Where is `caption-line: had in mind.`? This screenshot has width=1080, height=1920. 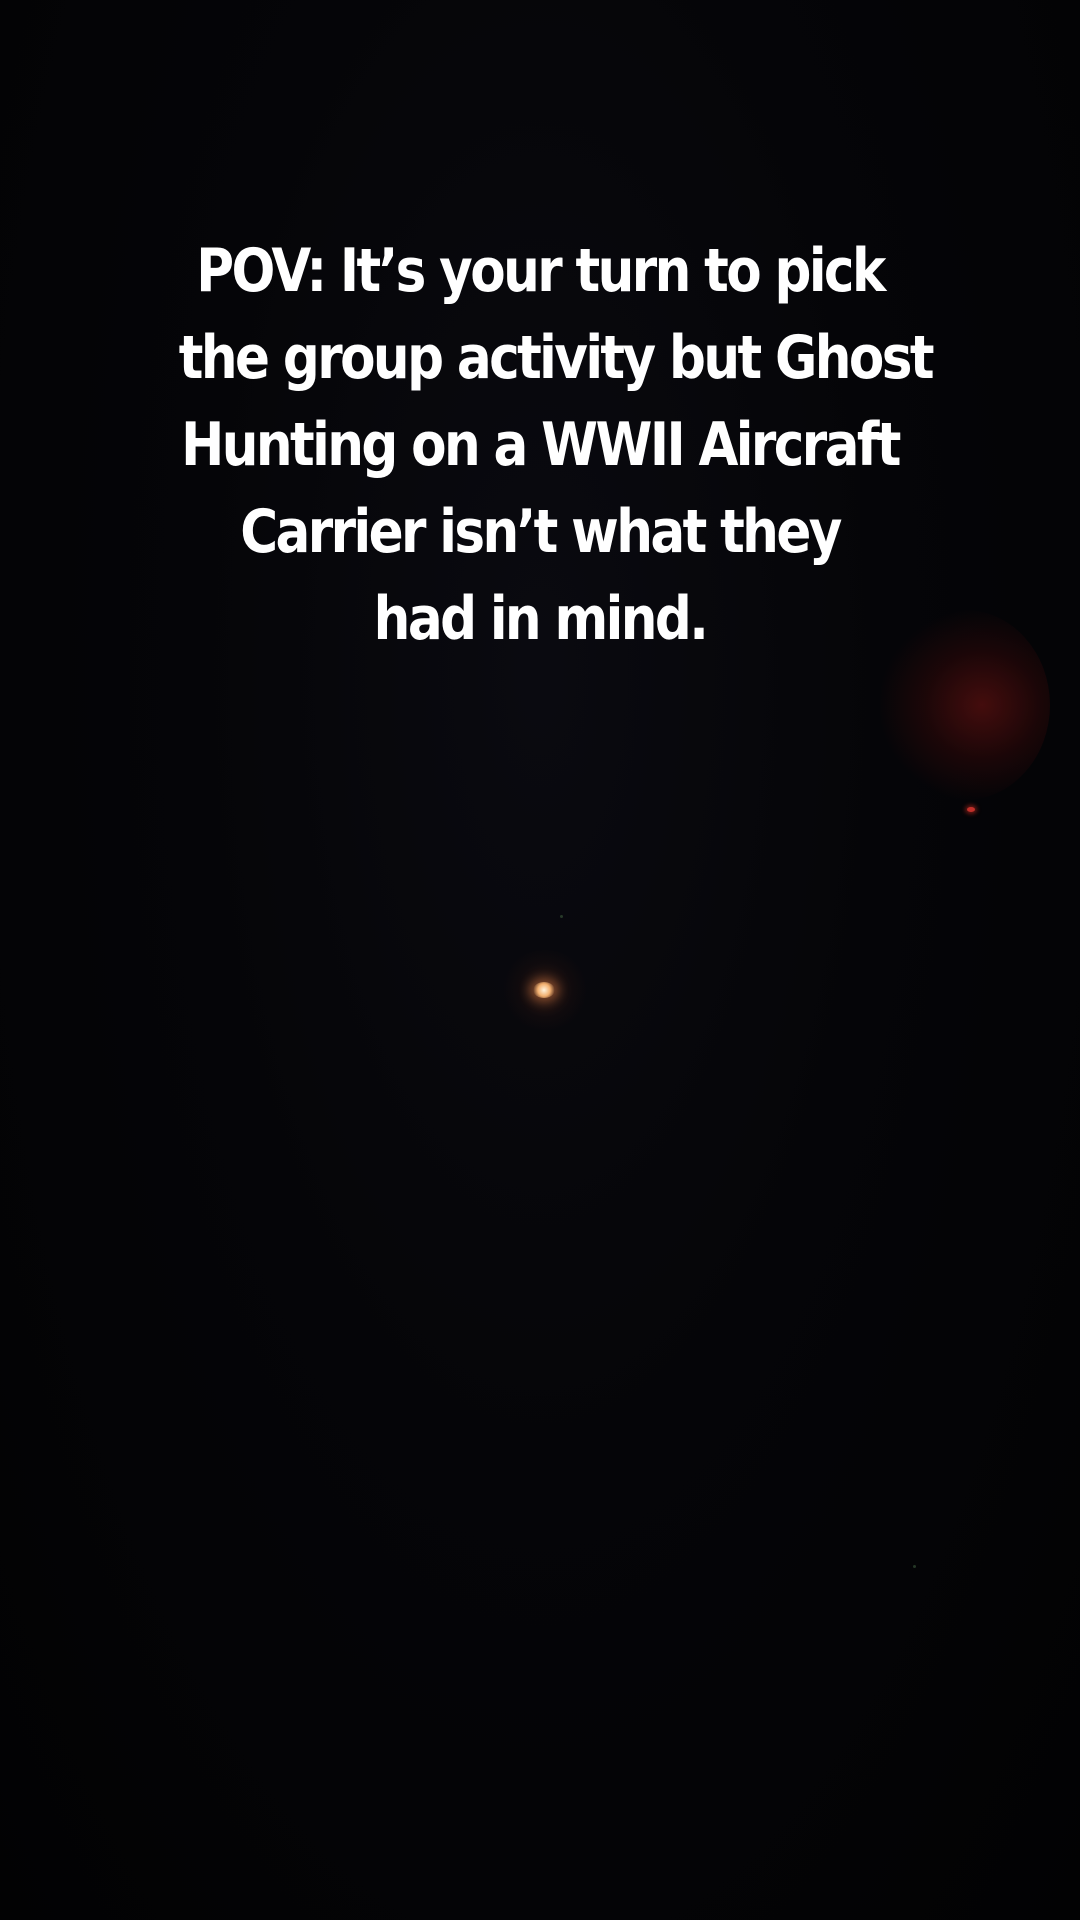
caption-line: had in mind. is located at coordinates (541, 619).